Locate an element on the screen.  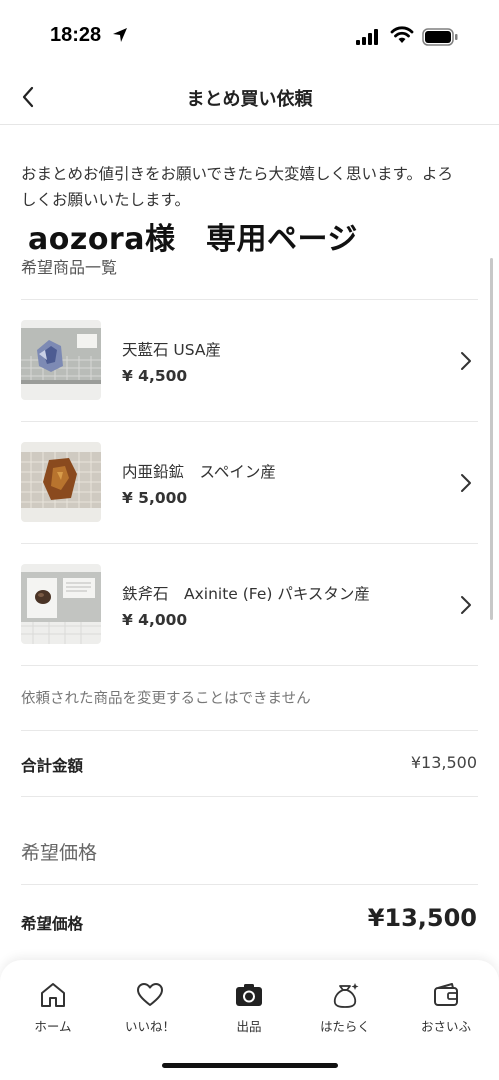
scroll-indicator is located at coordinates (491, 439).